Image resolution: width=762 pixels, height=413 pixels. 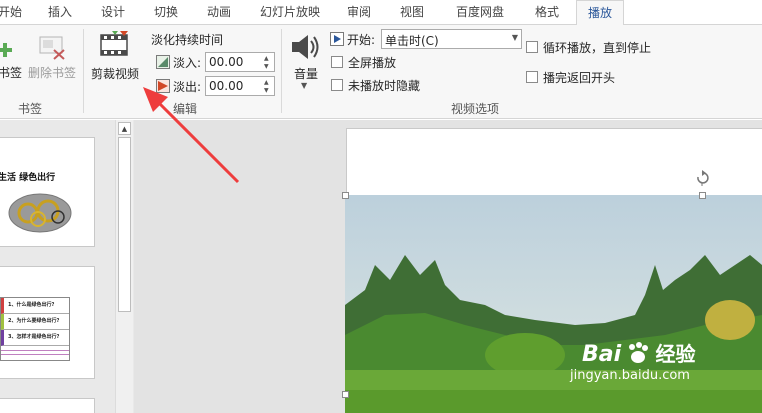 I want to click on slide-thumbnail, so click(x=47, y=405).